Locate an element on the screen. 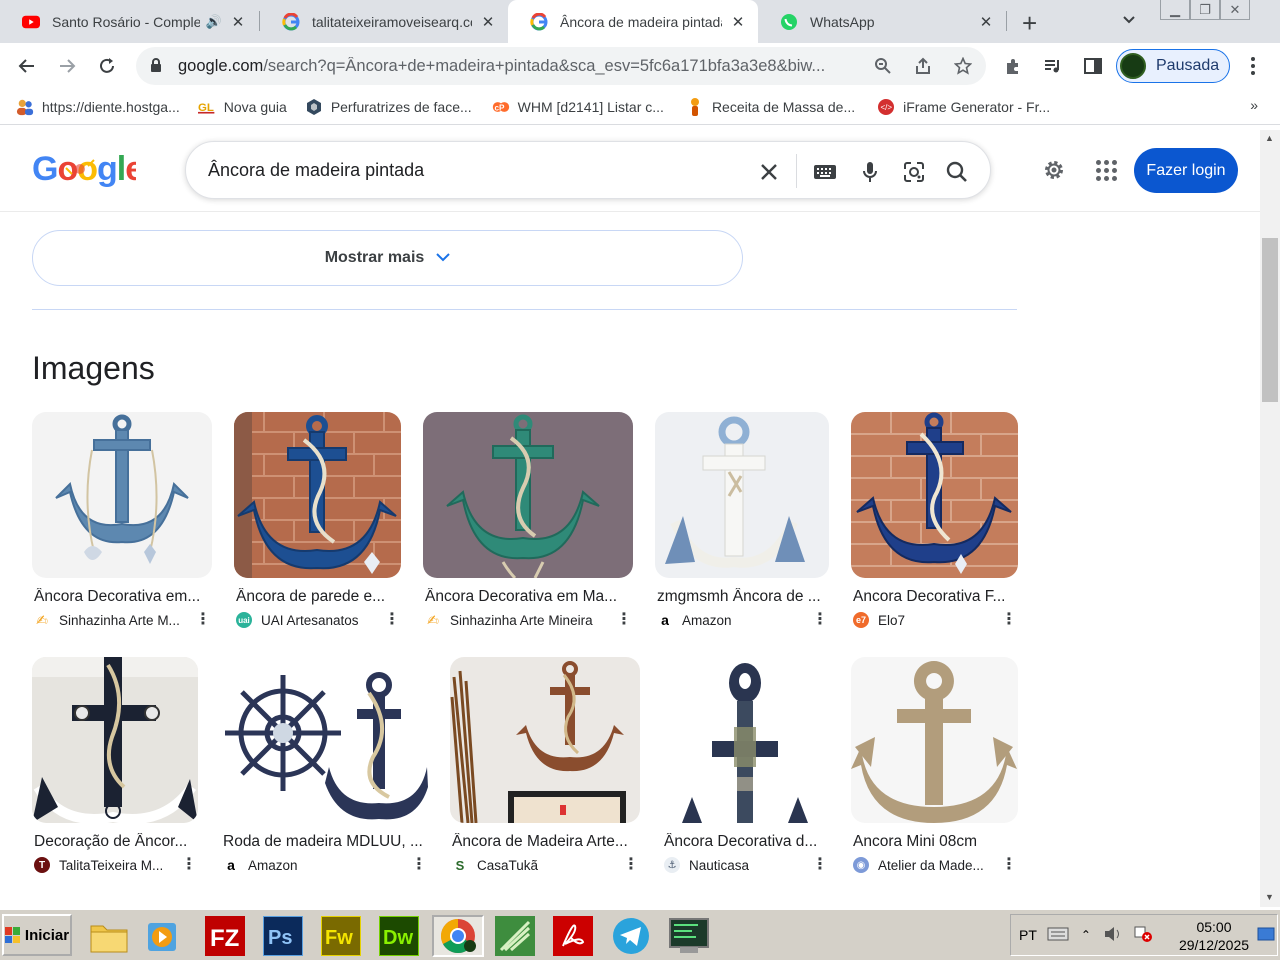 The image size is (1280, 960). chrome-taskbar-icon is located at coordinates (458, 936).